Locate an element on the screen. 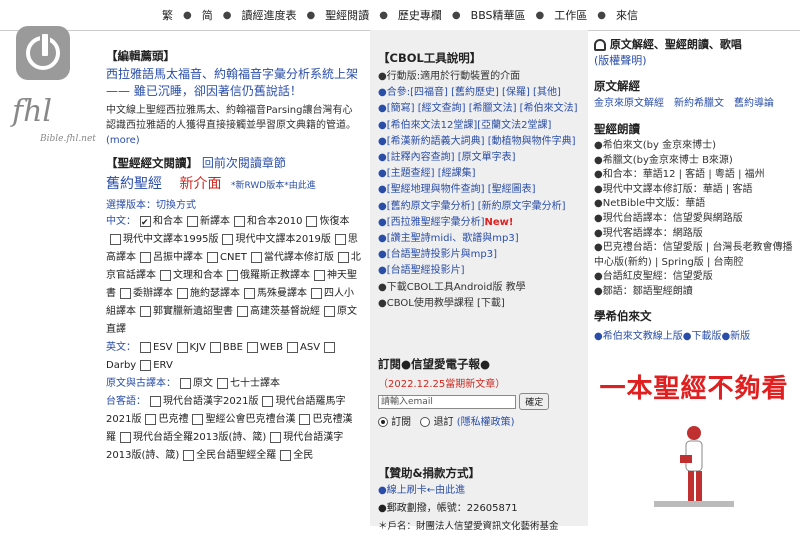  reading-item: ●希臘文(by金京來博士 B來源) is located at coordinates (663, 160).